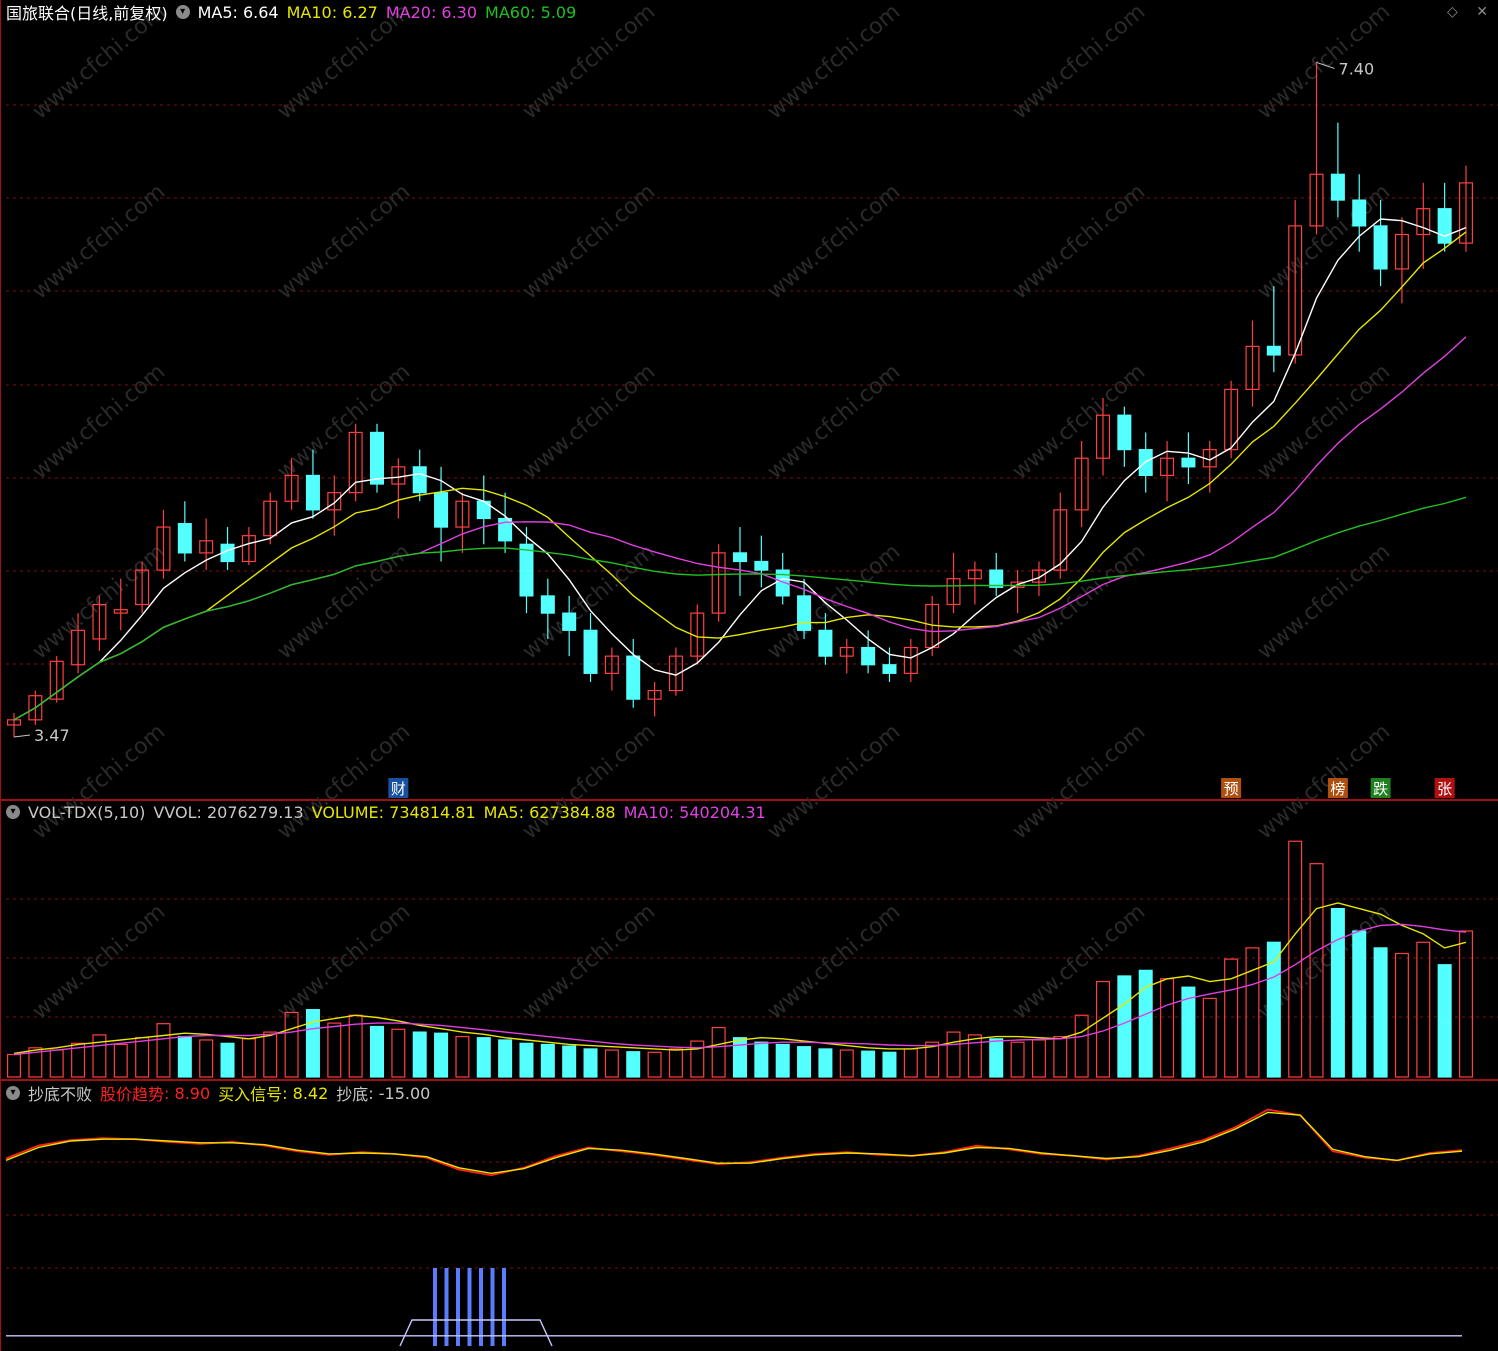 The width and height of the screenshot is (1498, 1351). I want to click on volume-value: VOLUME: 734814.81, so click(393, 812).